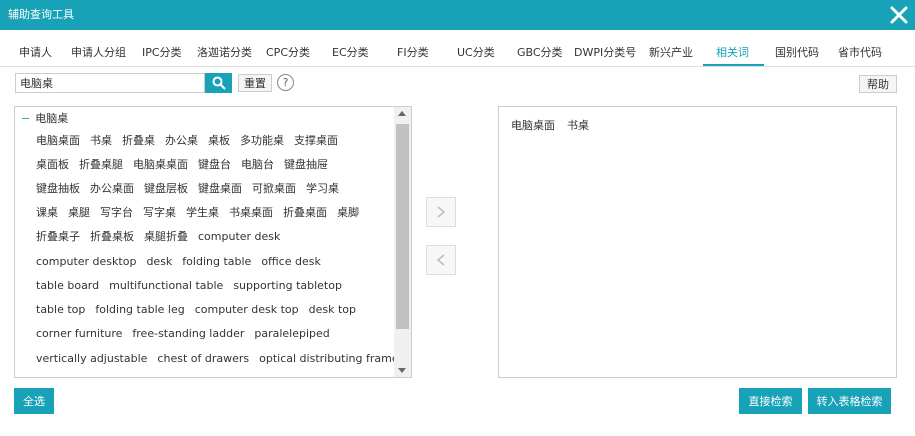 This screenshot has width=915, height=436. What do you see at coordinates (58, 141) in the screenshot?
I see `term-item: 电脑桌面` at bounding box center [58, 141].